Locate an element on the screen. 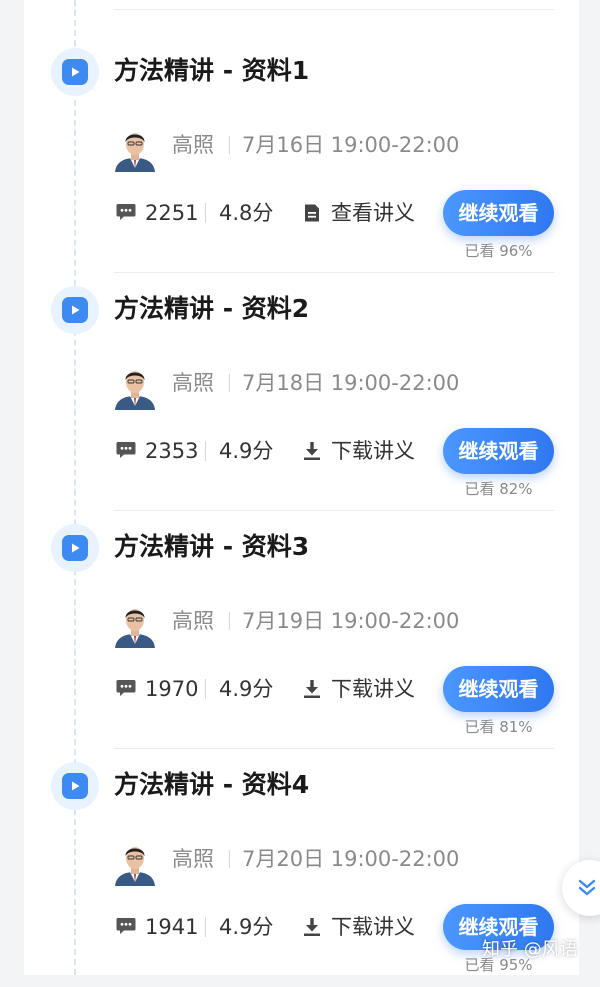 The height and width of the screenshot is (987, 600). lesson-time: 7月16日 19:00-22:00 is located at coordinates (351, 145).